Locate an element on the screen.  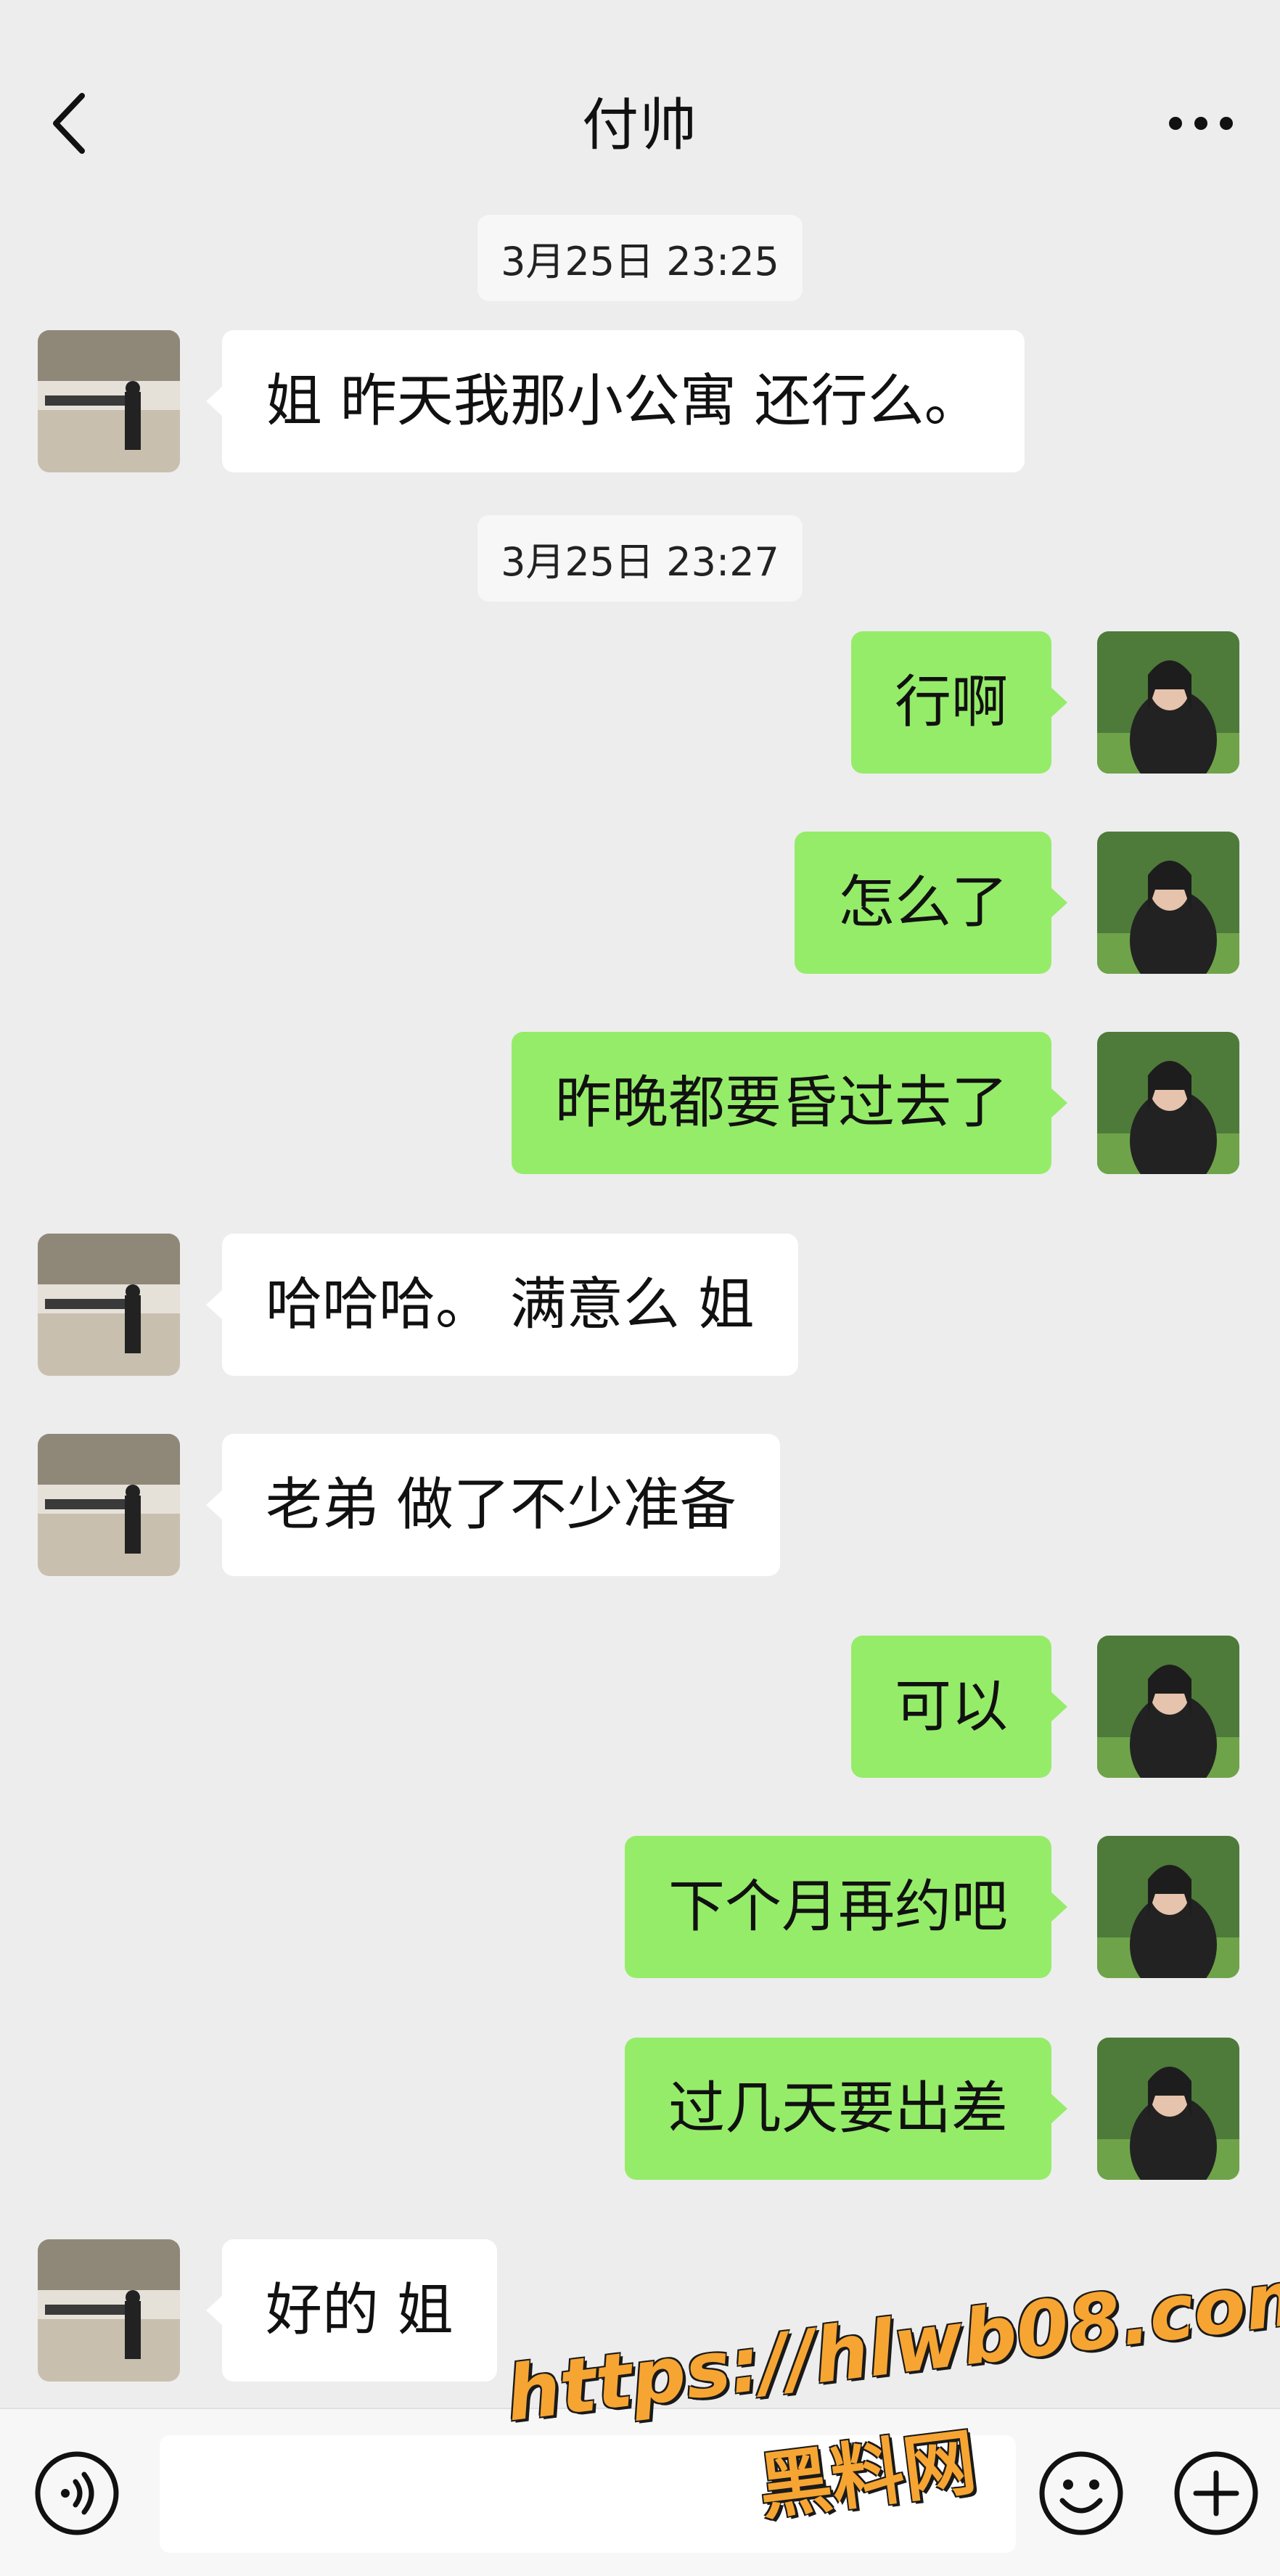
voice-button is located at coordinates (77, 2493).